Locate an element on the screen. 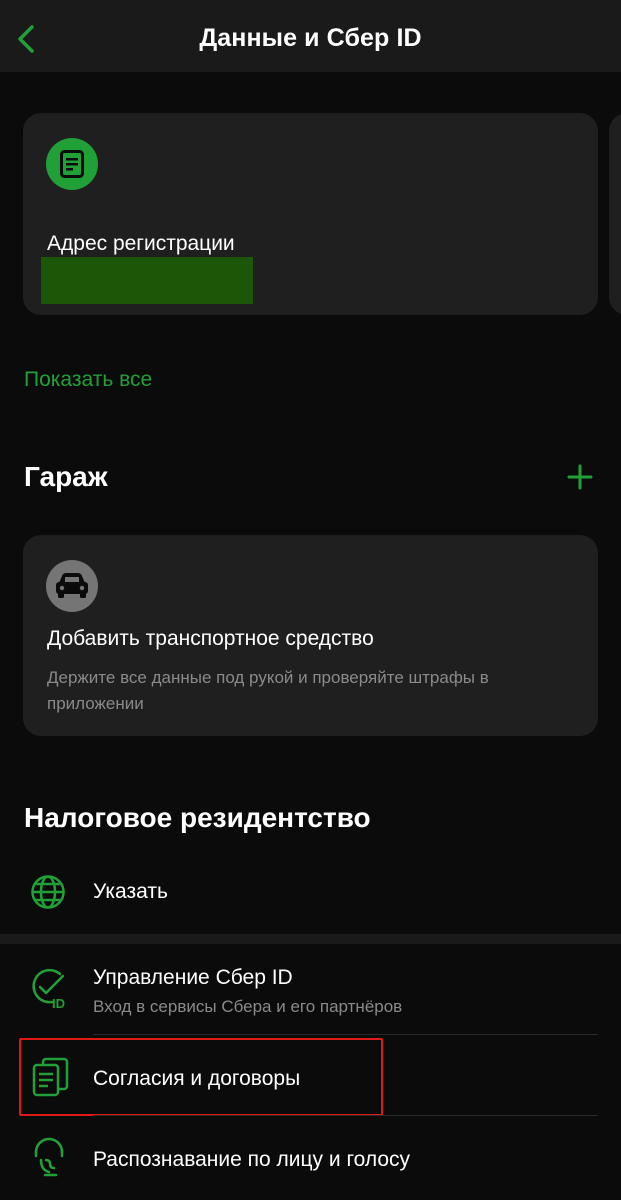  globe-icon is located at coordinates (48, 894).